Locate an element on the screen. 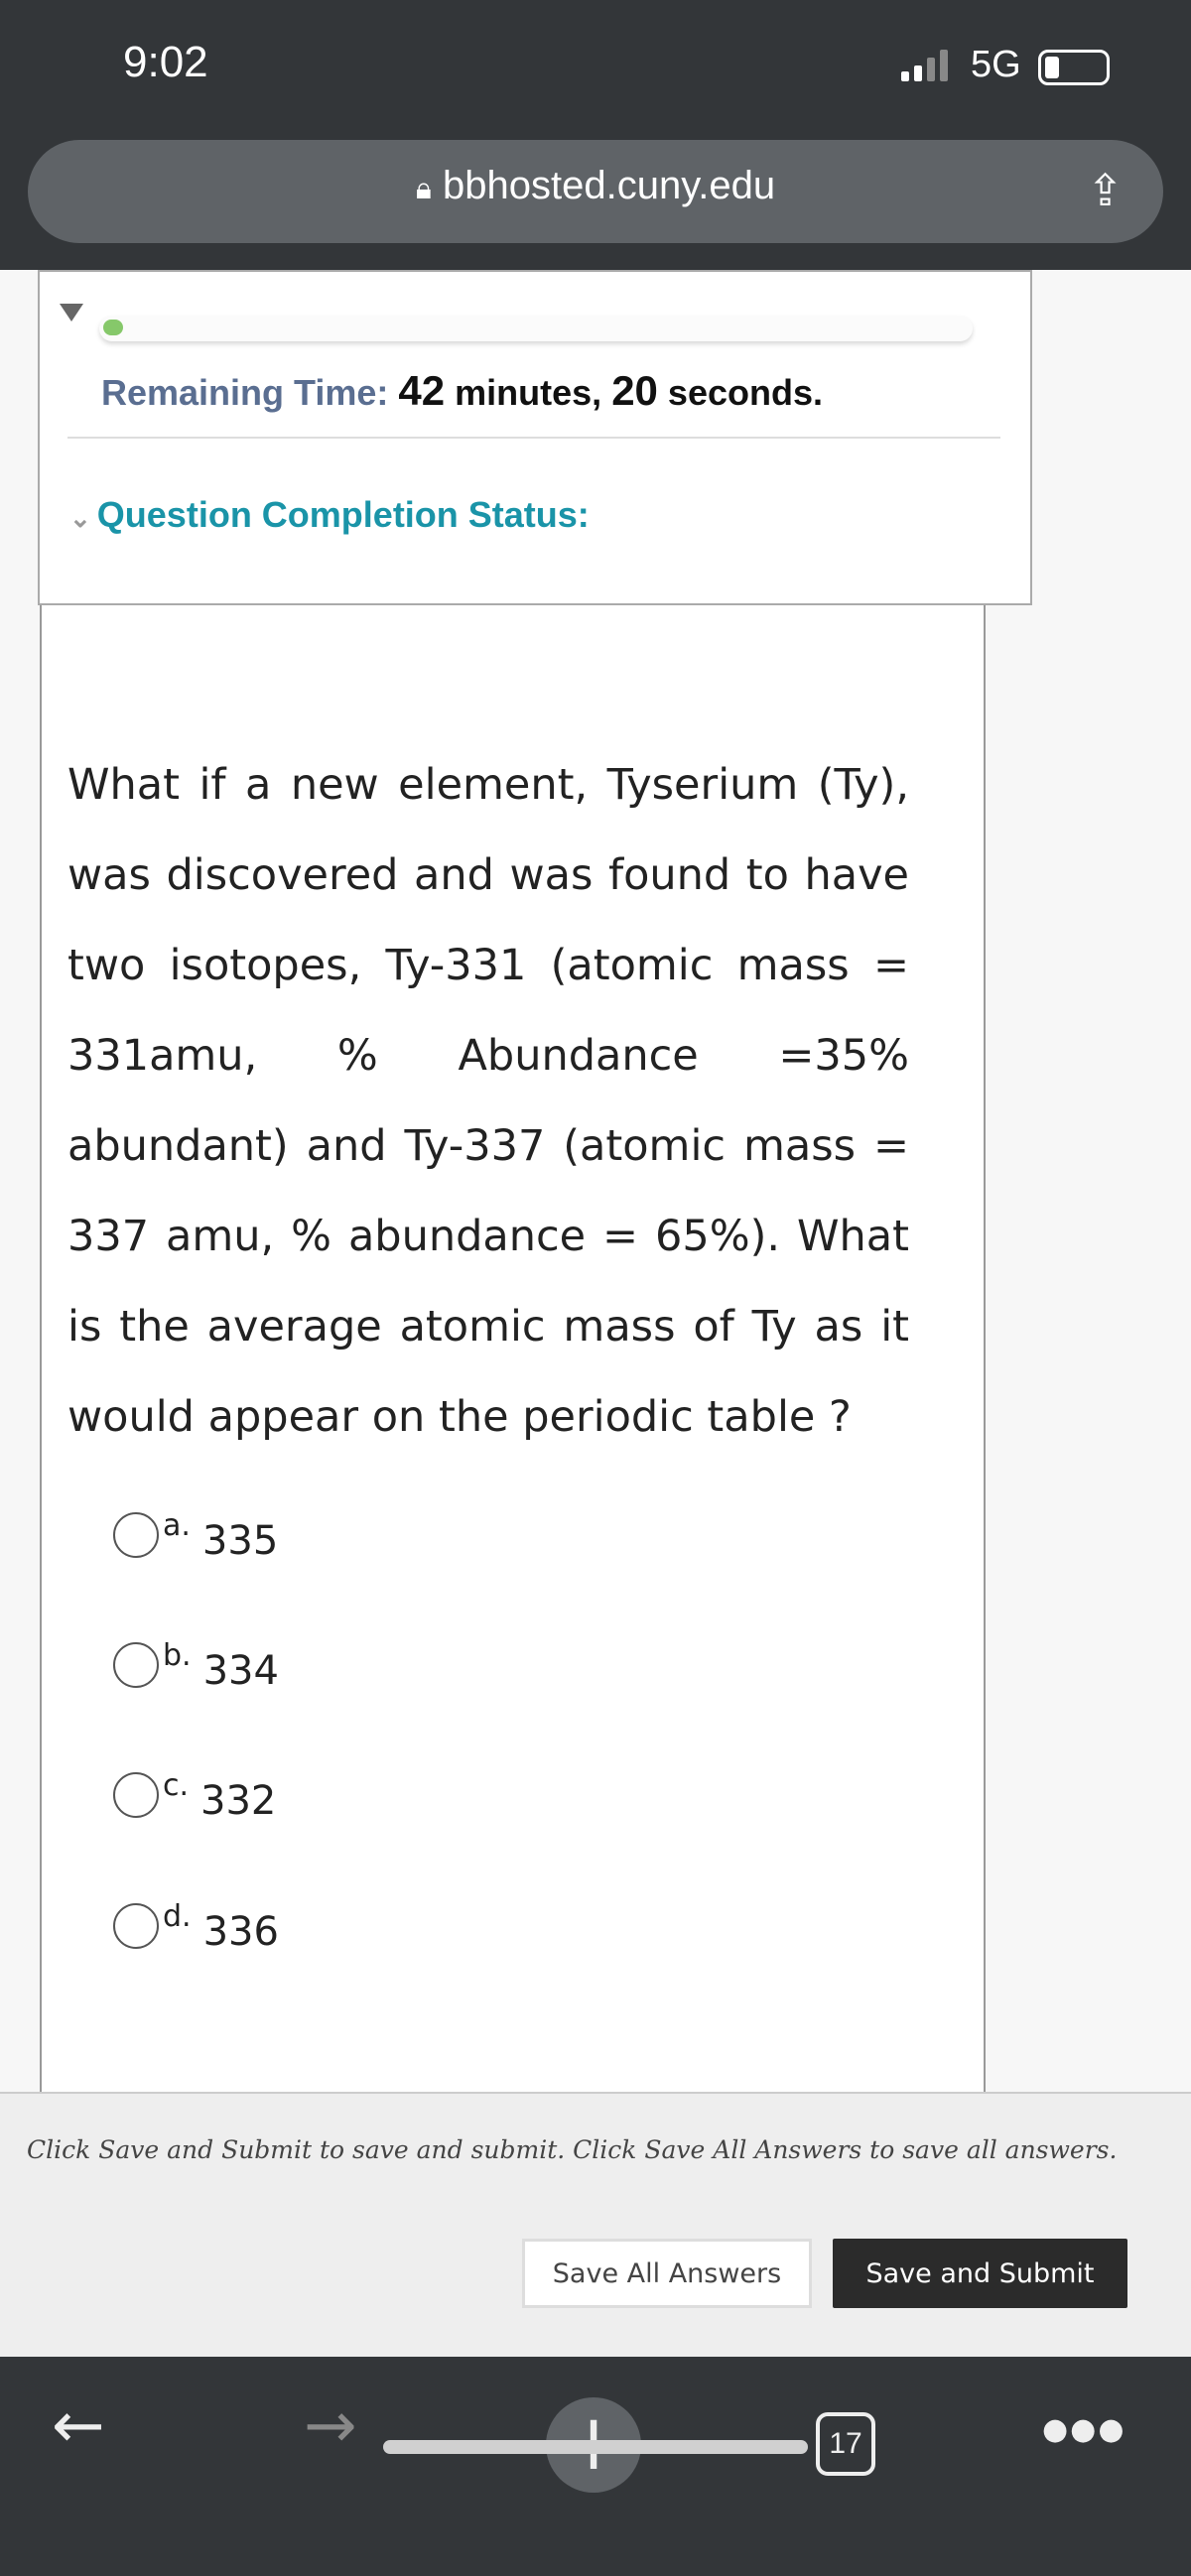 The image size is (1191, 2576). network-type: 5G is located at coordinates (996, 65).